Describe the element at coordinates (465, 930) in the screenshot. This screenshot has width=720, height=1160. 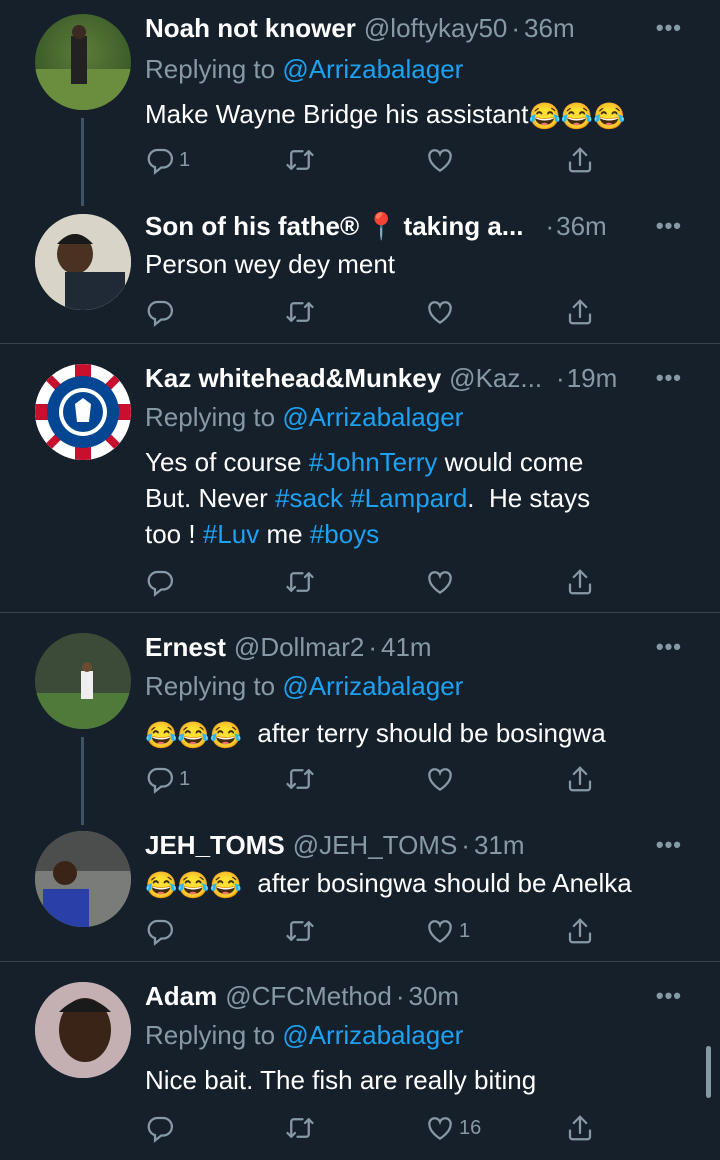
I see `like-count: 1` at that location.